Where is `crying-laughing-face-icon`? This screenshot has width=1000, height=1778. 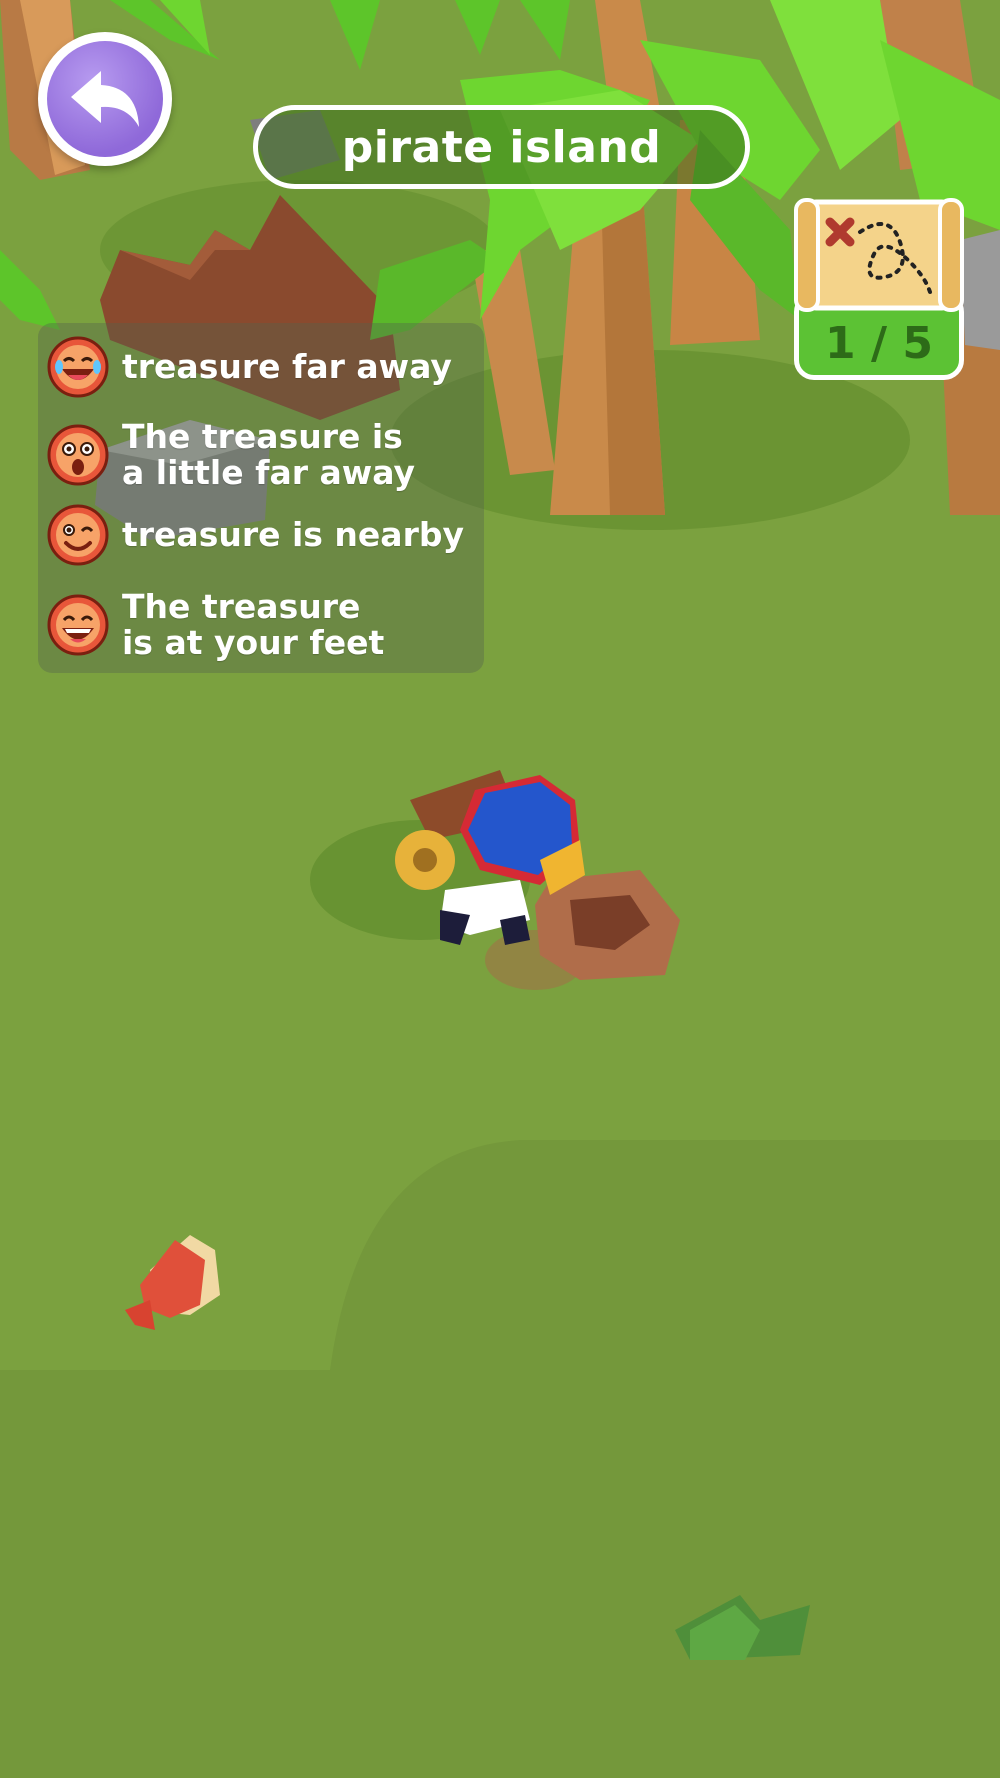
crying-laughing-face-icon is located at coordinates (78, 367).